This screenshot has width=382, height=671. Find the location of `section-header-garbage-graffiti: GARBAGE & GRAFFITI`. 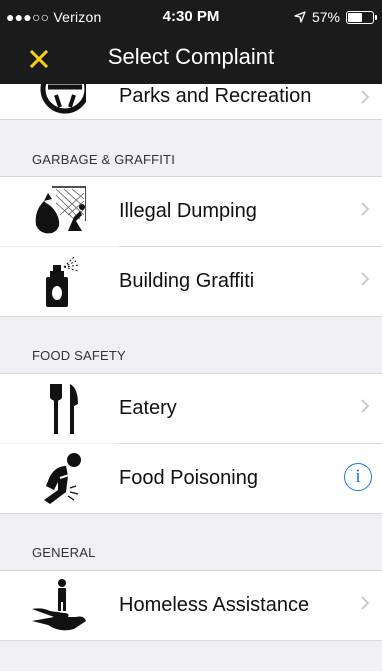

section-header-garbage-graffiti: GARBAGE & GRAFFITI is located at coordinates (104, 159).